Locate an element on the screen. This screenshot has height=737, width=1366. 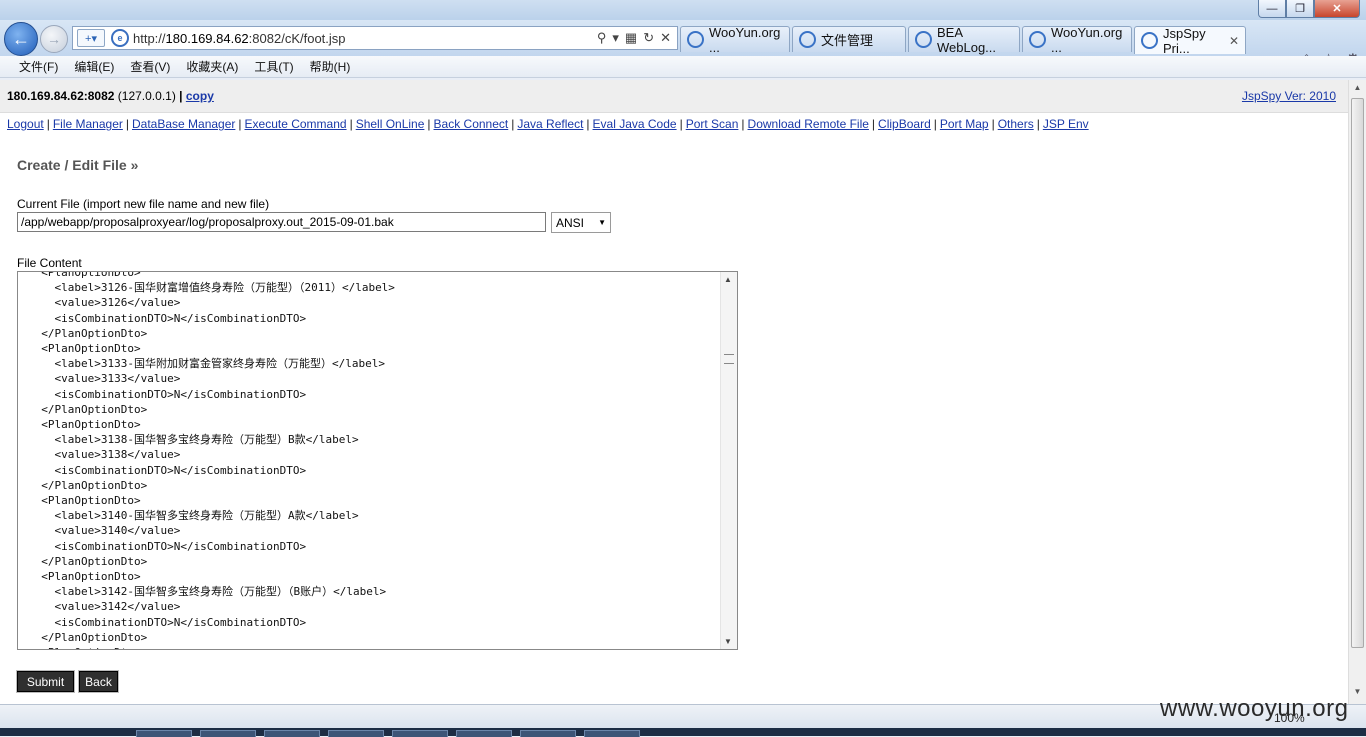
nav-back-connect: Back Connect is located at coordinates (471, 124).